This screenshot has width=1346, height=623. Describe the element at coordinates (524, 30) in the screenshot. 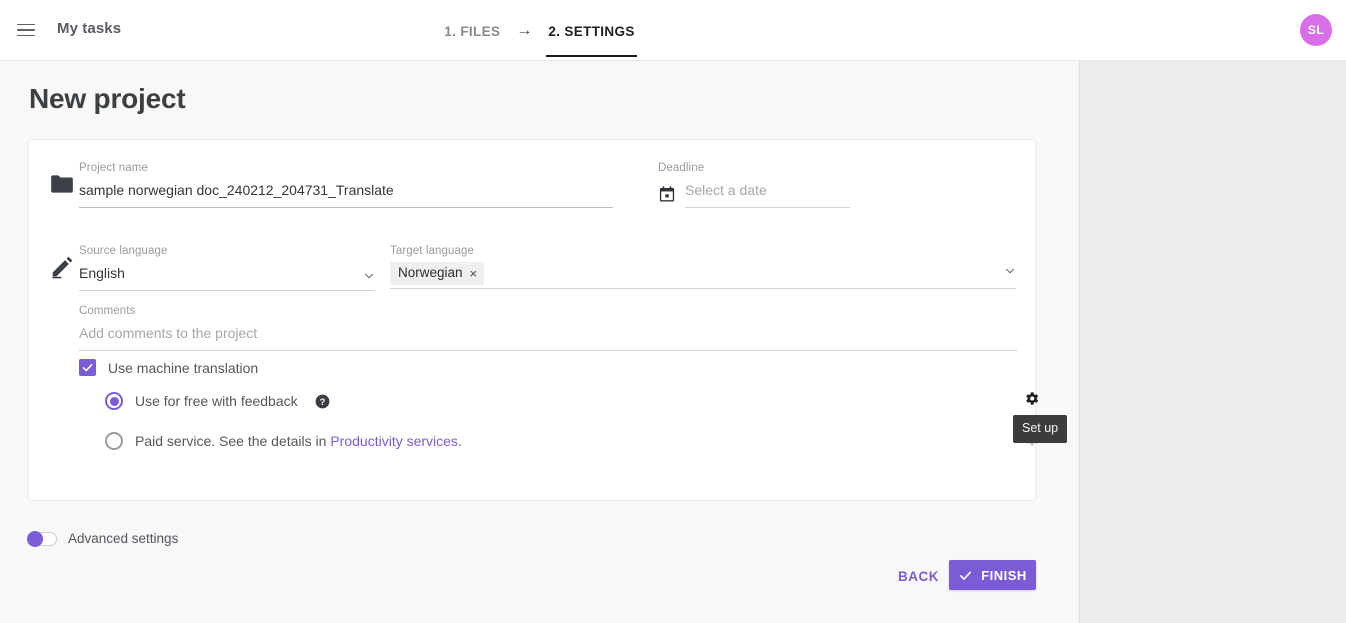

I see `arrow-right-icon: →` at that location.